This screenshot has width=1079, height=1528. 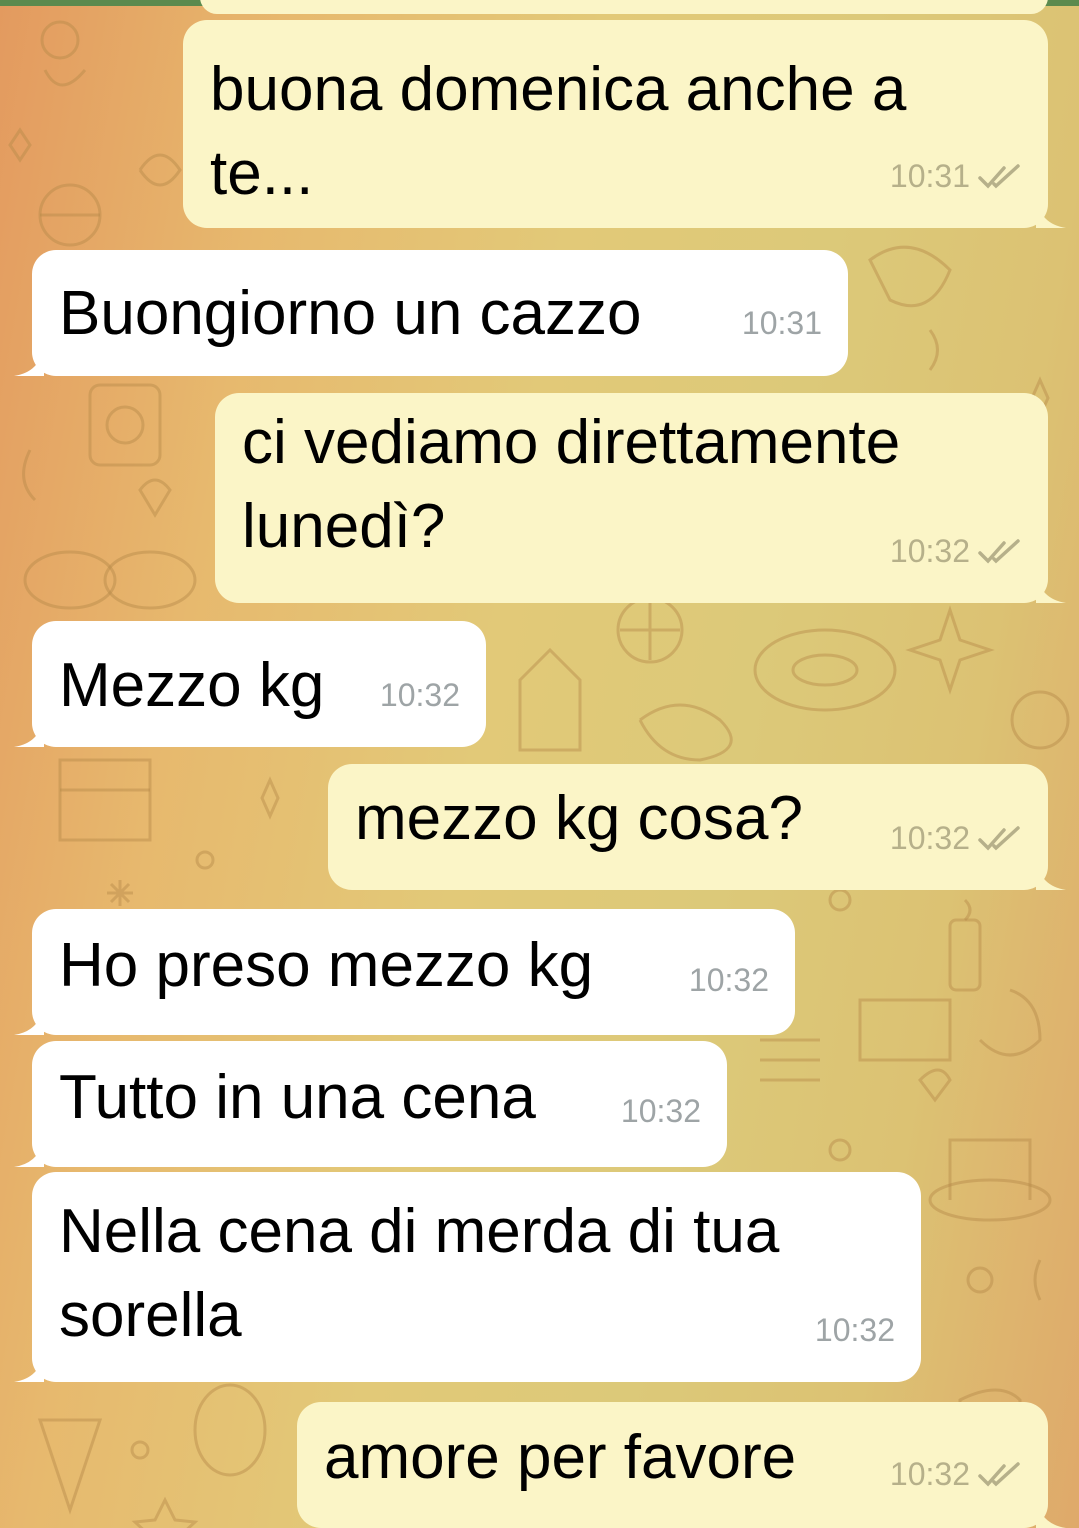 I want to click on message-bubble-outgoing: mezzo kg cosa? 10:32, so click(x=697, y=827).